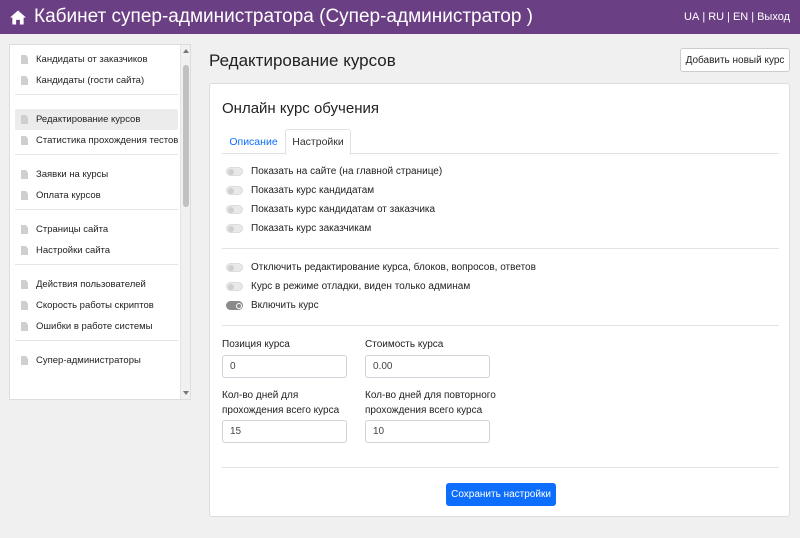  What do you see at coordinates (716, 17) in the screenshot?
I see `lang-ru-link: RU` at bounding box center [716, 17].